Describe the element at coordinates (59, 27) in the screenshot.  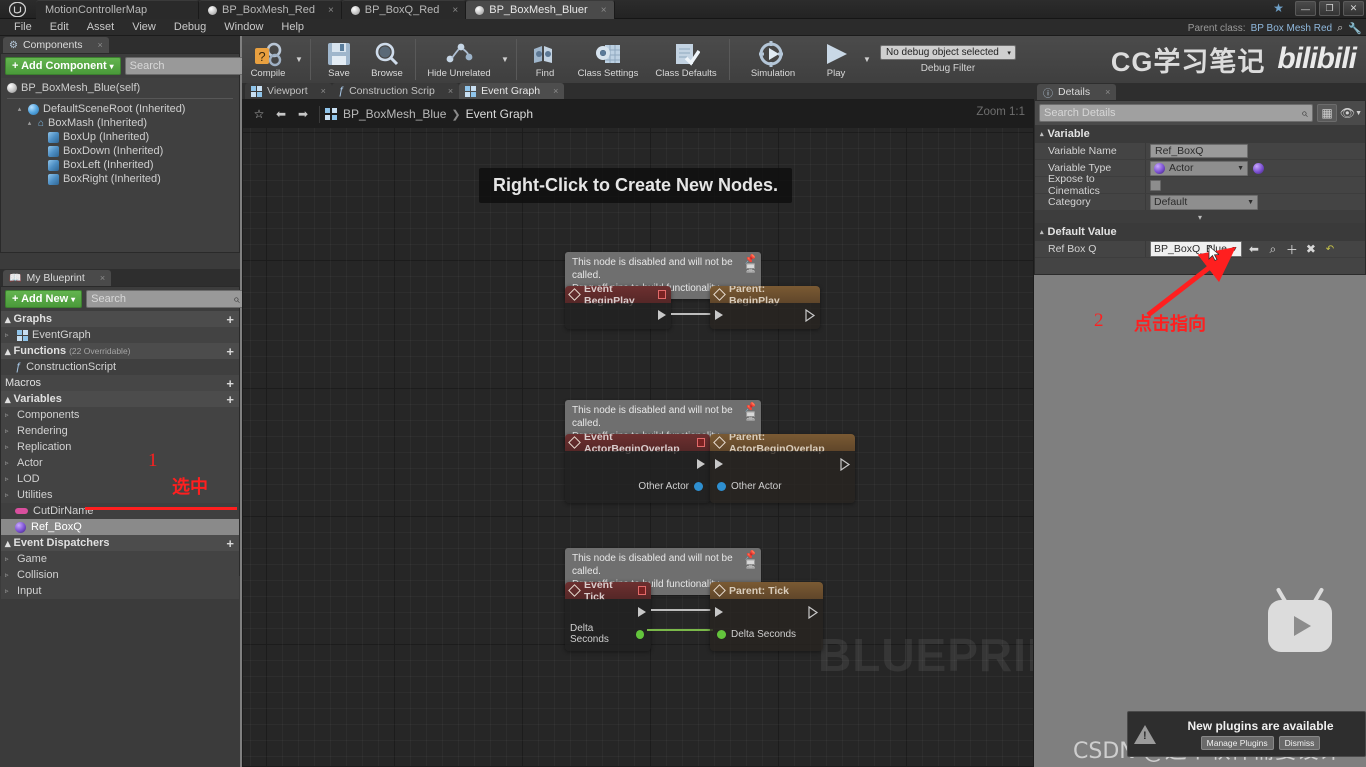
I see `menu-item-edit: Edit` at that location.